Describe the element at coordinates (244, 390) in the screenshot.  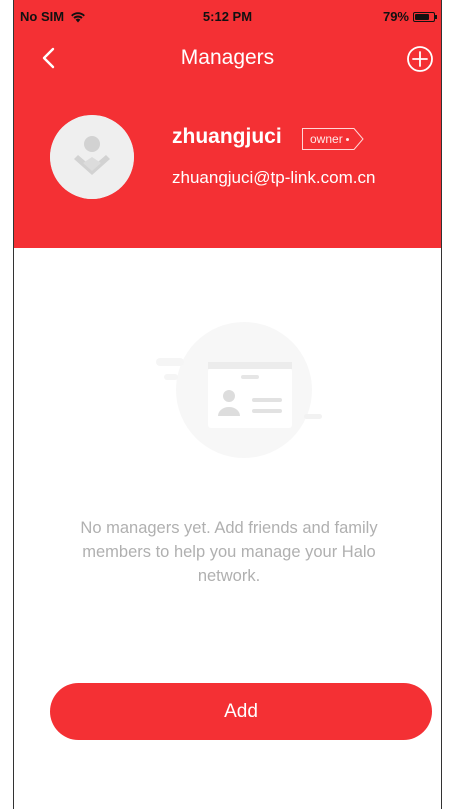
I see `id-card-icon` at that location.